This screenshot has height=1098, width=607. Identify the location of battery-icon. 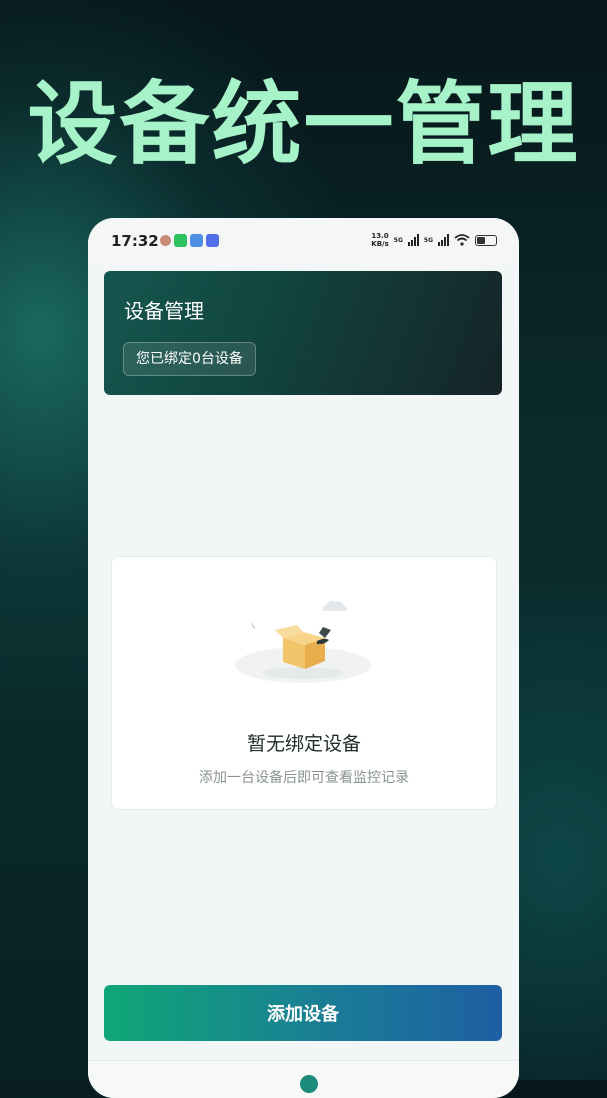
(486, 240).